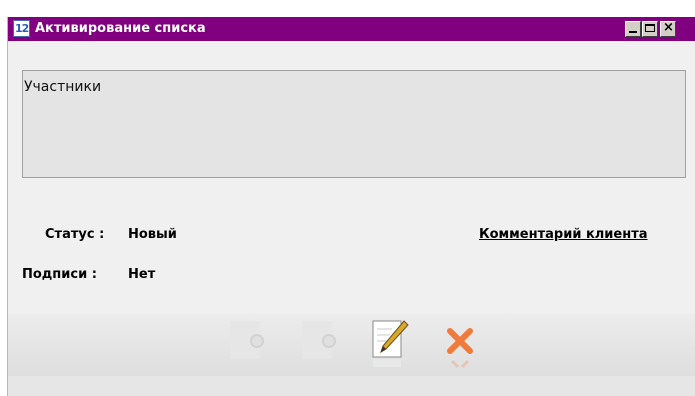  I want to click on edit-pencil-icon, so click(389, 342).